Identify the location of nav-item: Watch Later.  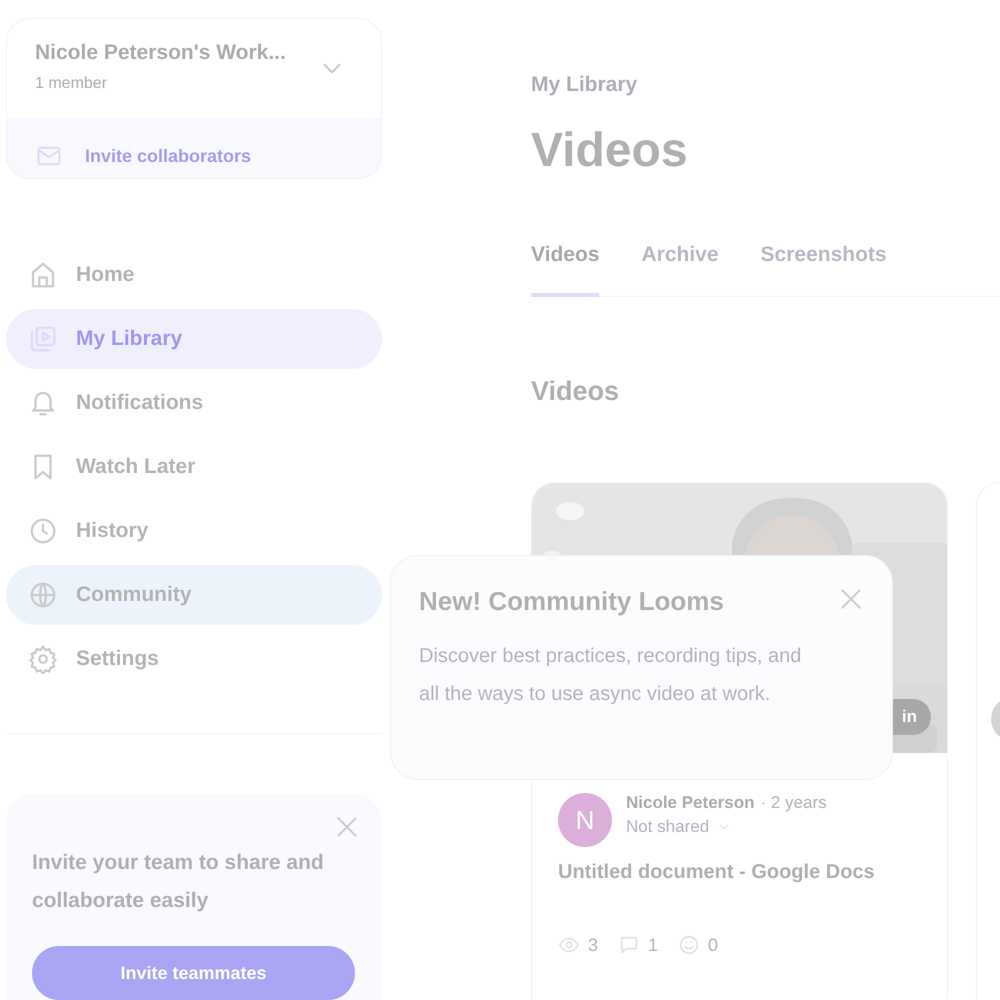
(194, 467).